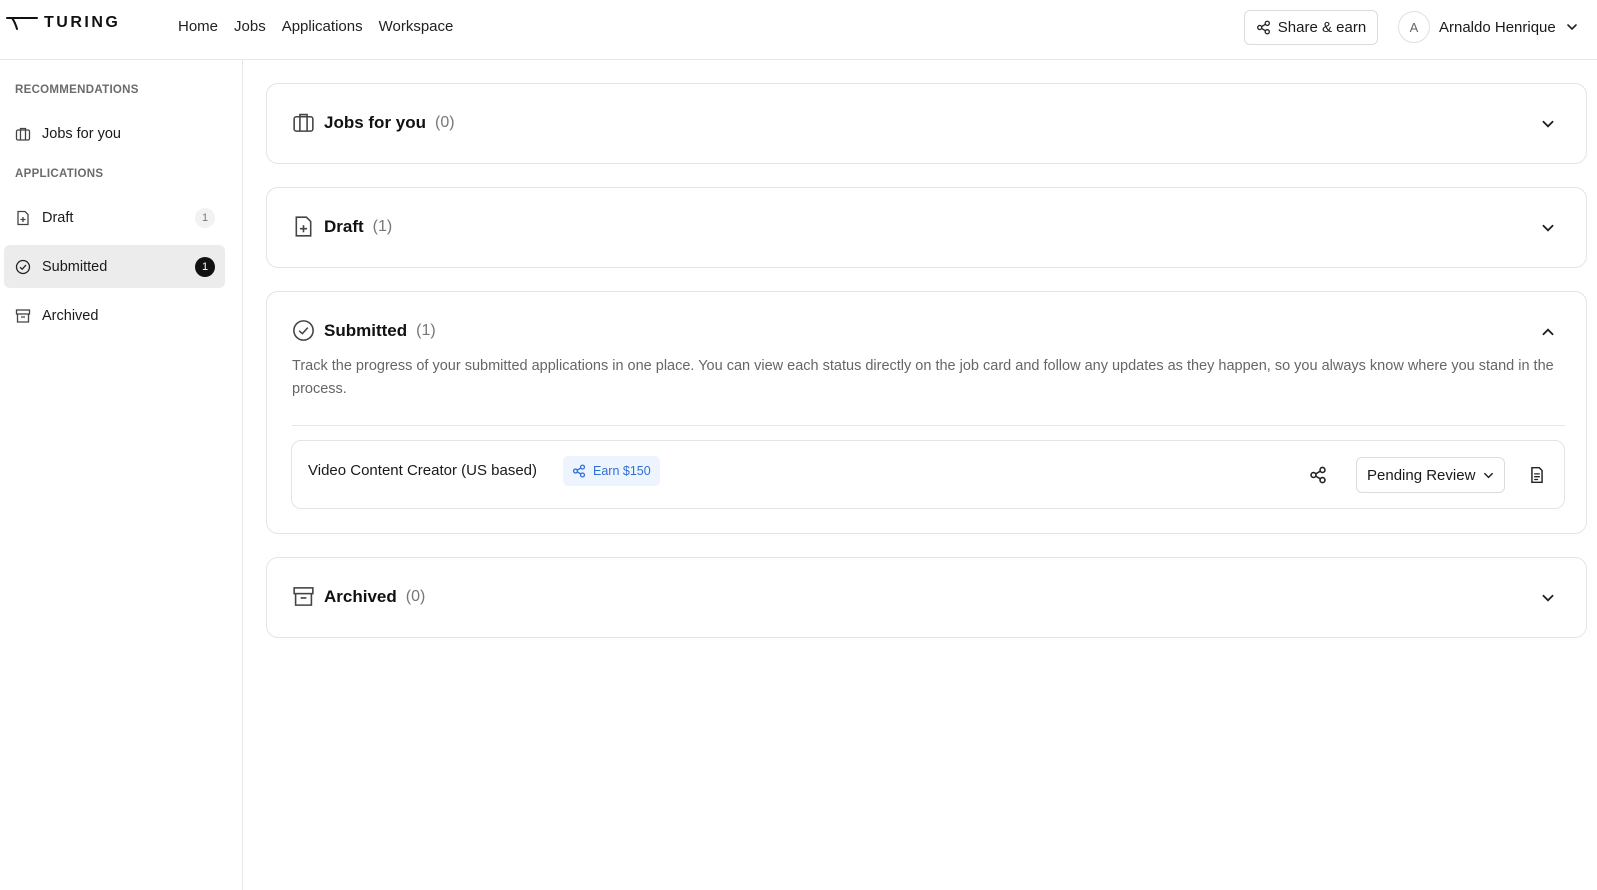 The height and width of the screenshot is (890, 1597). I want to click on turing-logo: TURING, so click(63, 23).